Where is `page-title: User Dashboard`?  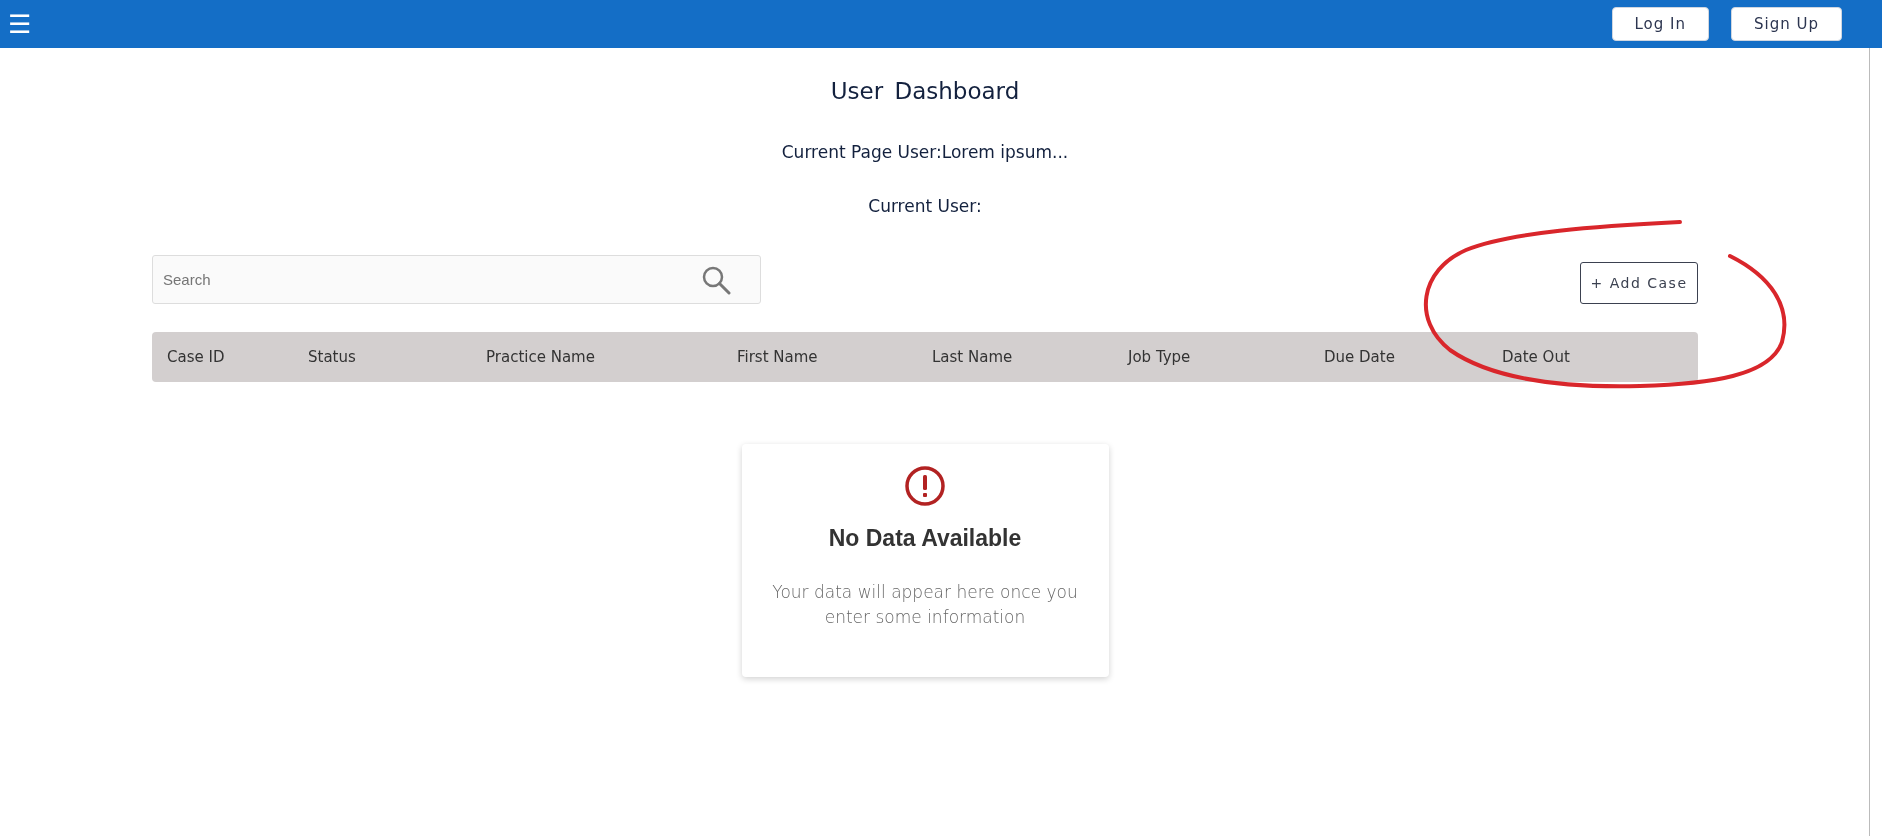
page-title: User Dashboard is located at coordinates (925, 91).